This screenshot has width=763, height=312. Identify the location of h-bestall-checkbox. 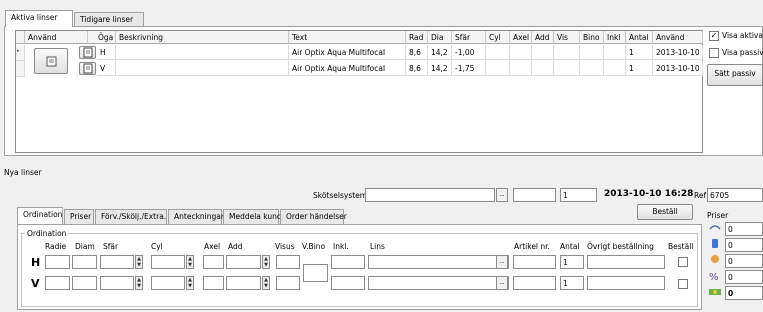
(683, 262).